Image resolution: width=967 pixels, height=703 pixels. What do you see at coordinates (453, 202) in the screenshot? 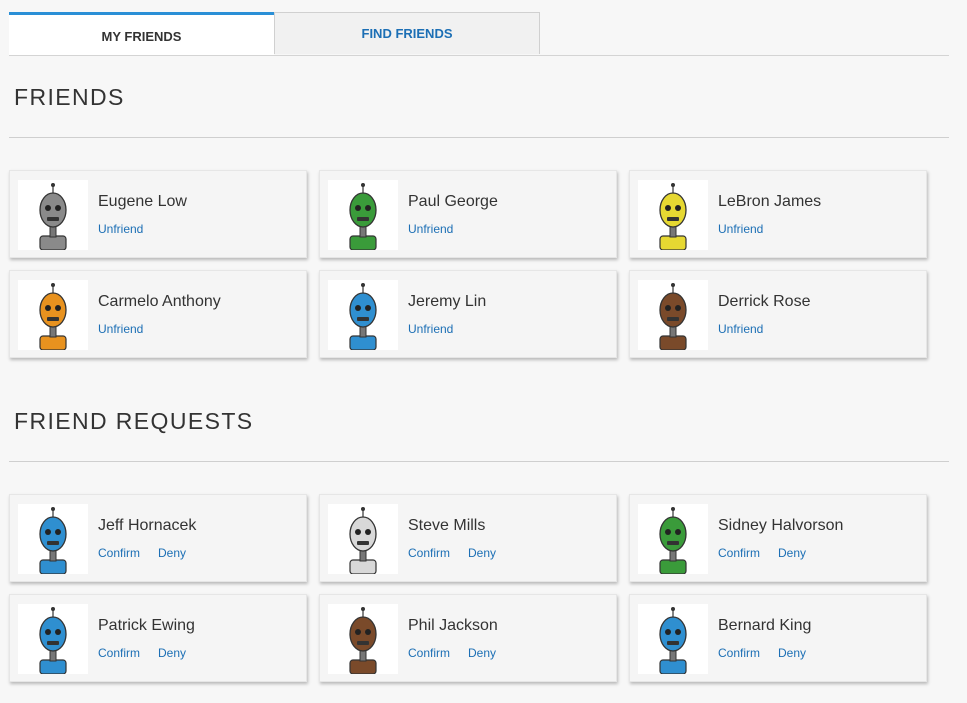
I see `person-name: Paul George` at bounding box center [453, 202].